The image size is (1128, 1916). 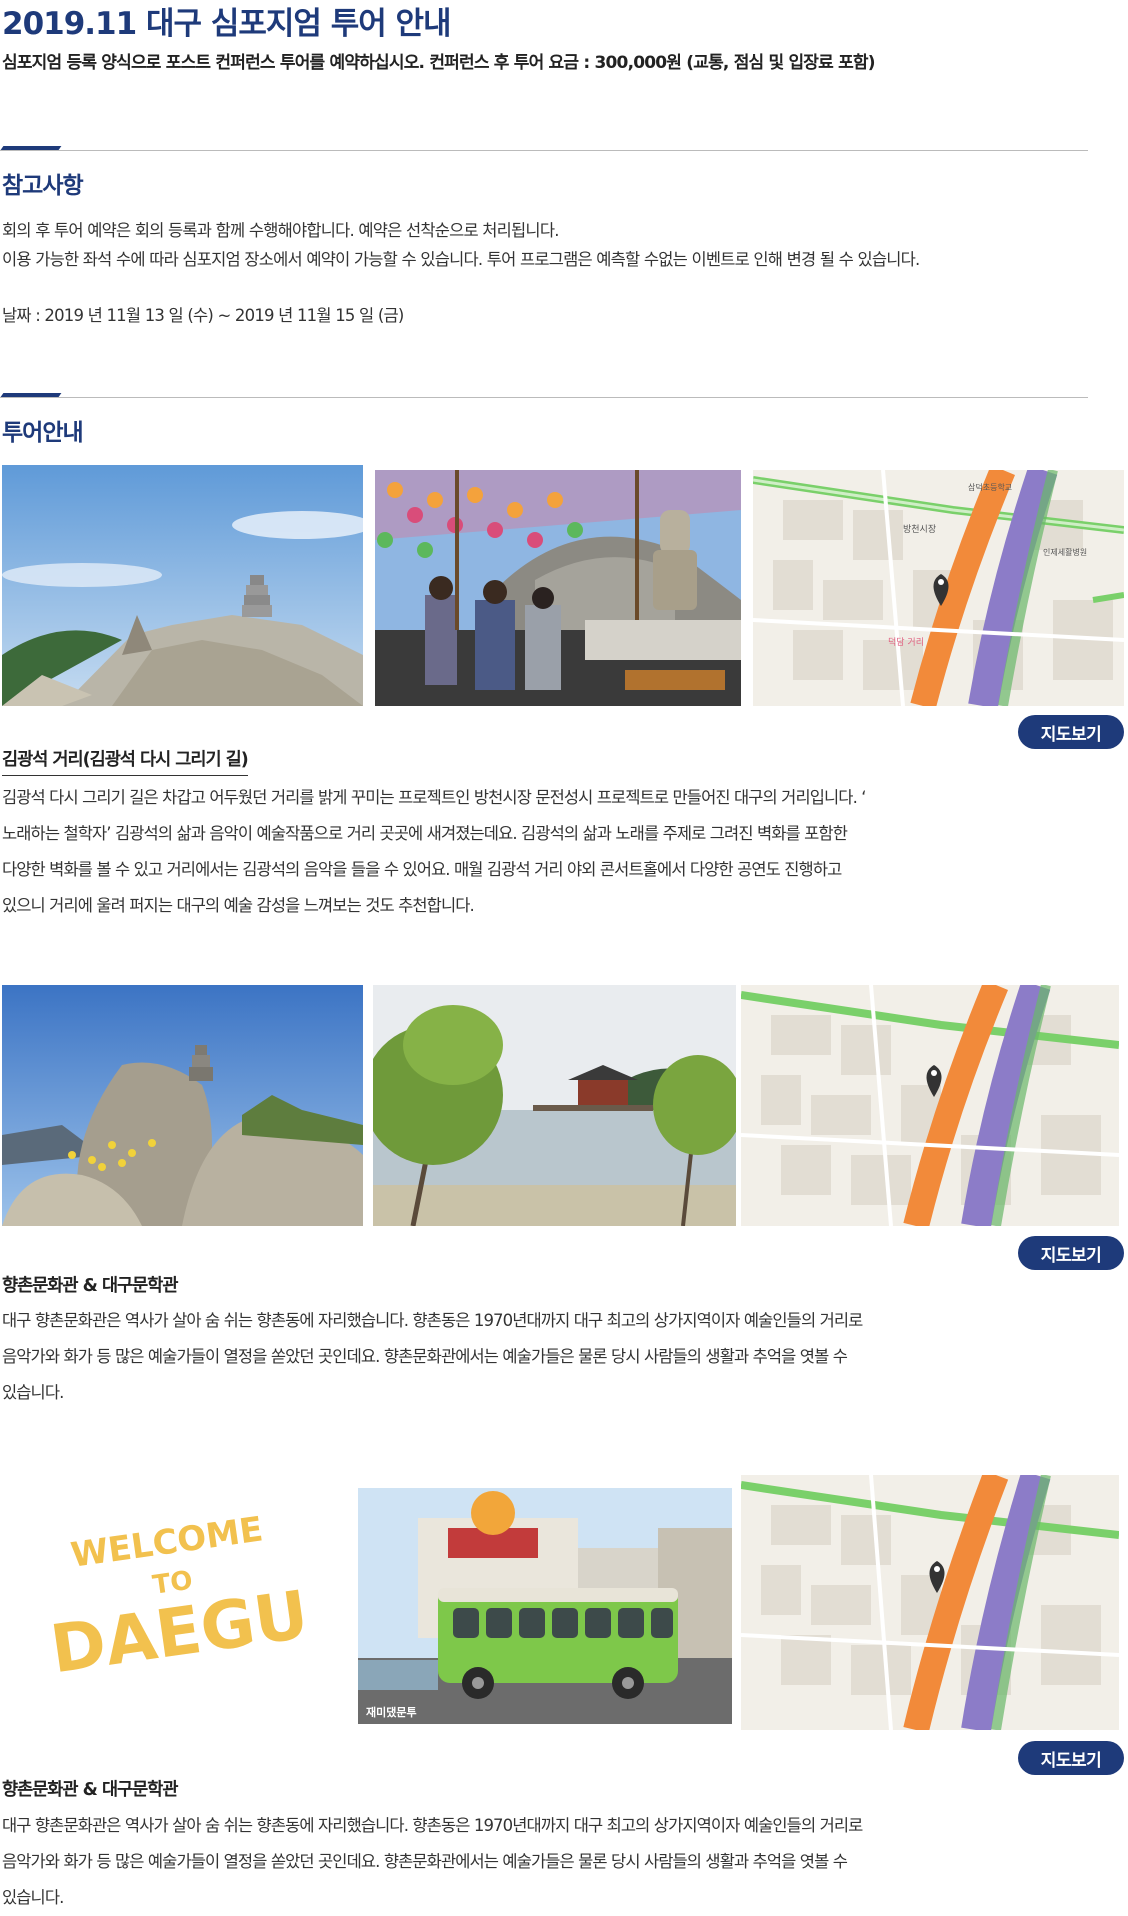 I want to click on svg-text: 재미댔문투, so click(x=391, y=1712).